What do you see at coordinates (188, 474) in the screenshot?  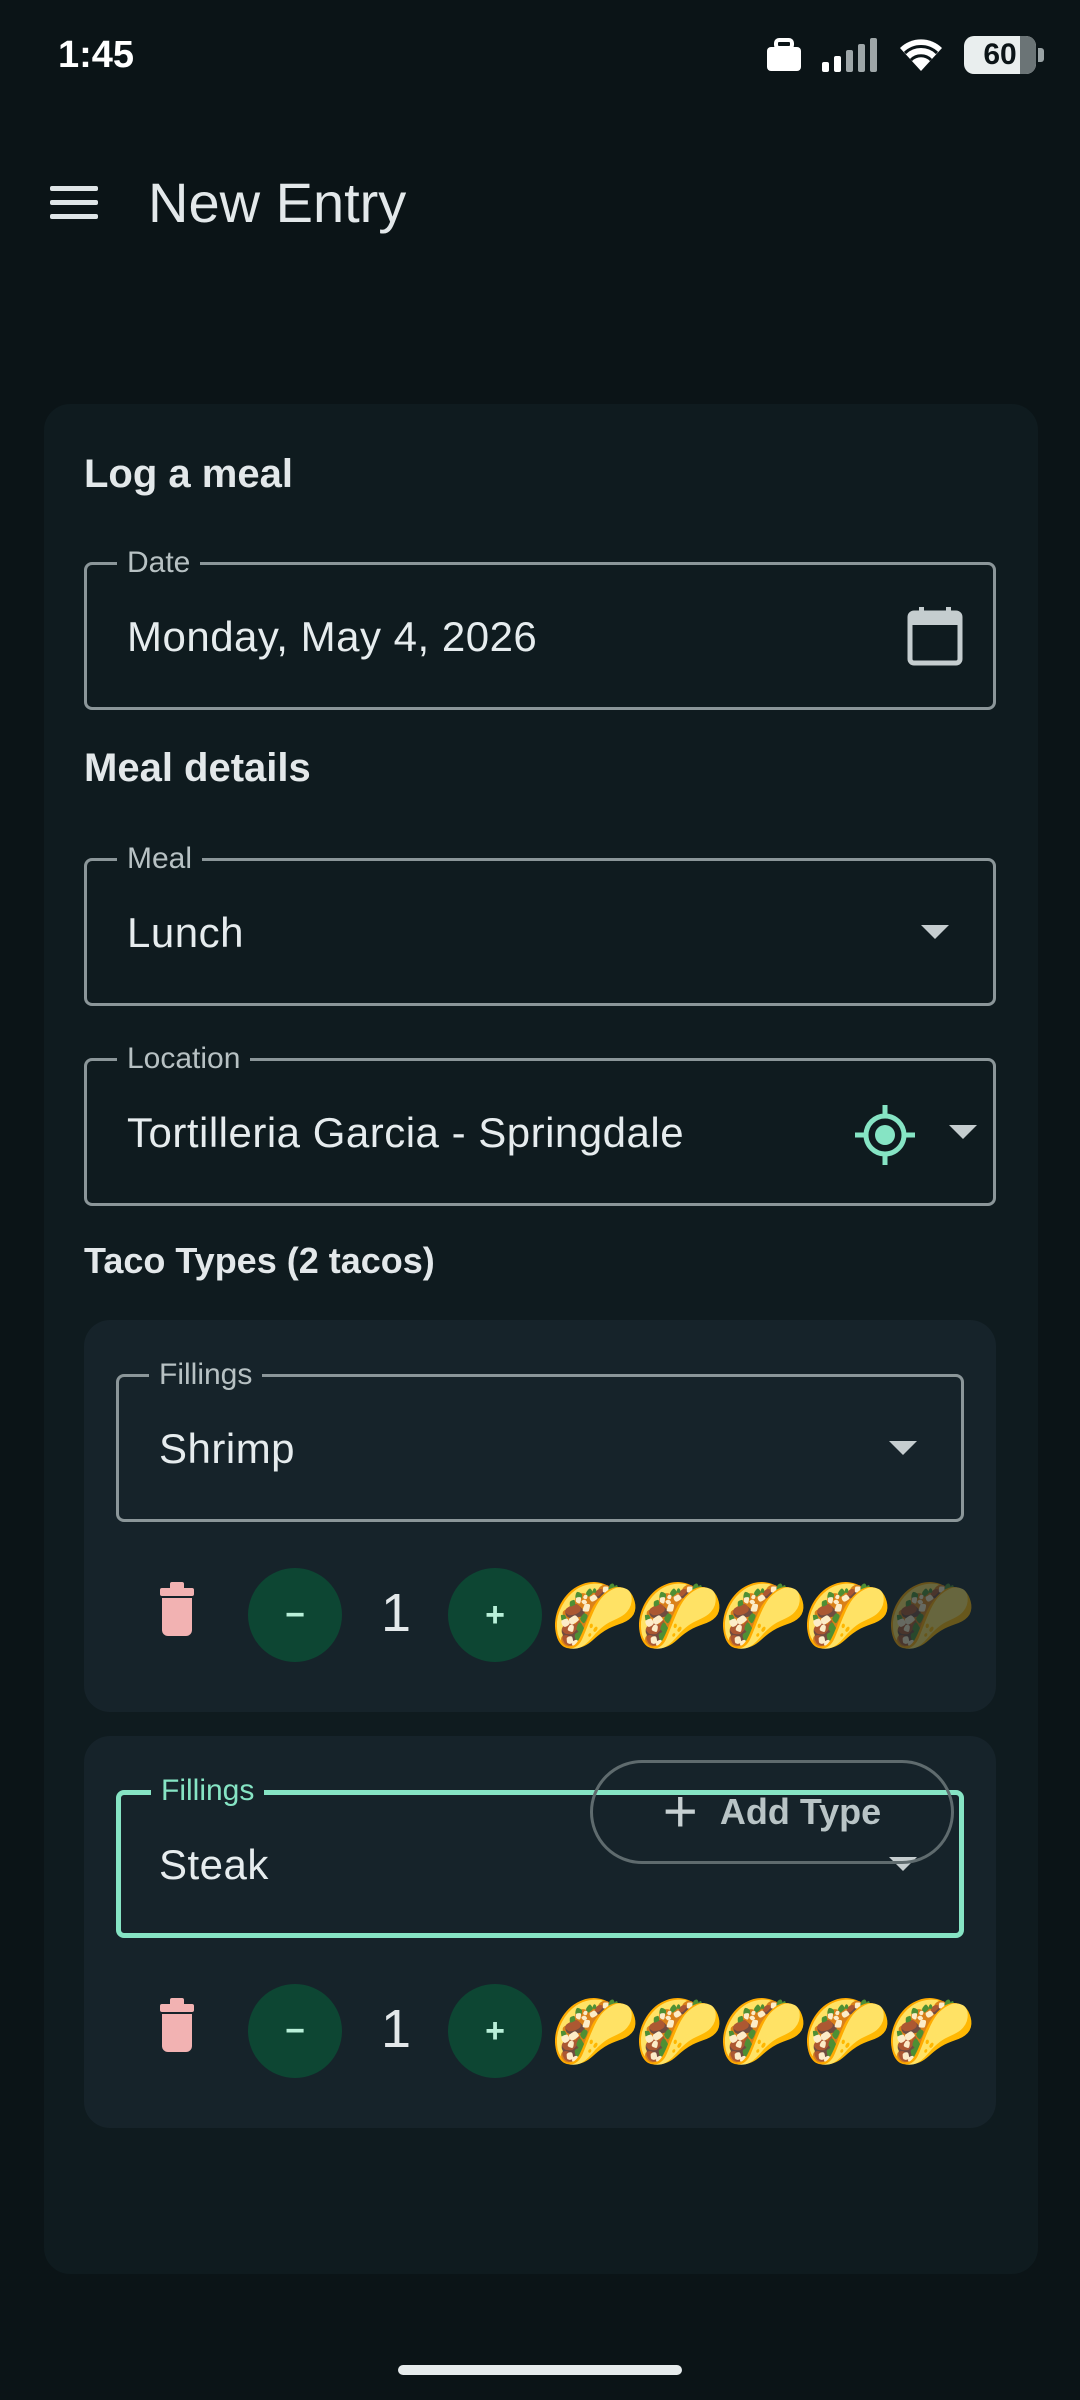 I see `form-title: Log a meal` at bounding box center [188, 474].